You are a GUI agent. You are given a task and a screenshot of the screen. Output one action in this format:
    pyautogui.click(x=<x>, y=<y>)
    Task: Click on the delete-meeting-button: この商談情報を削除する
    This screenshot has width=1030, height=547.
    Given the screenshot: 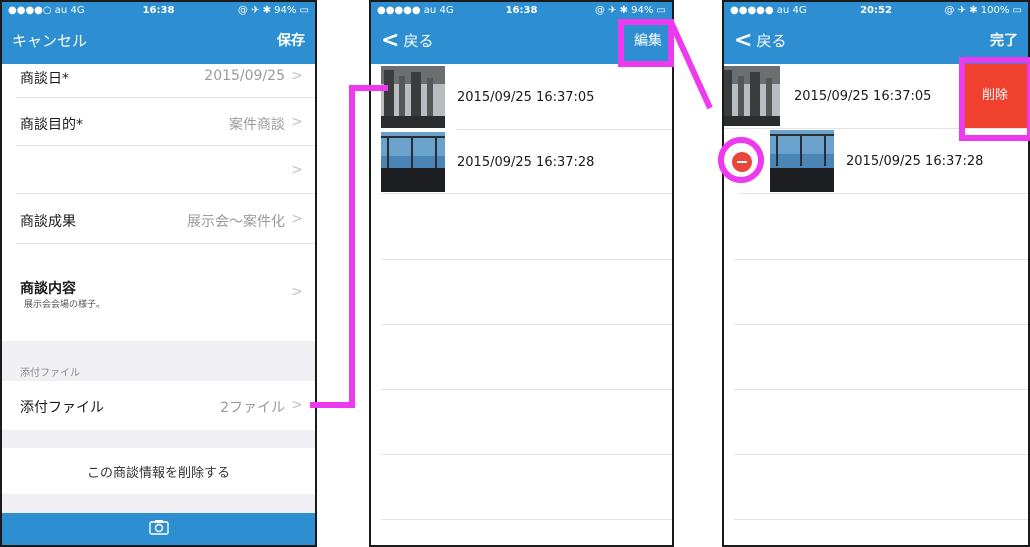 What is the action you would take?
    pyautogui.click(x=158, y=471)
    